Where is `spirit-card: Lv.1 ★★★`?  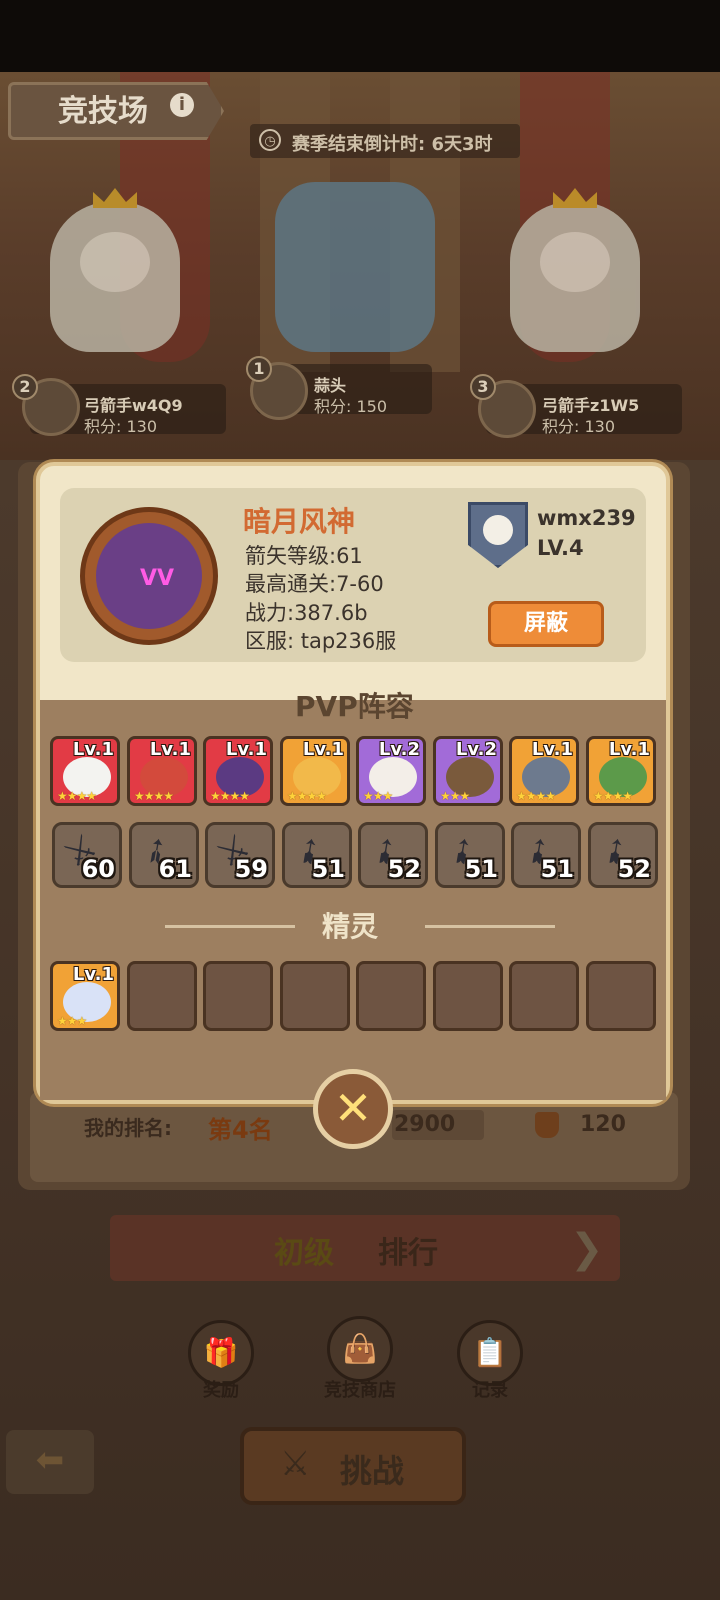
spirit-card: Lv.1 ★★★ is located at coordinates (85, 996).